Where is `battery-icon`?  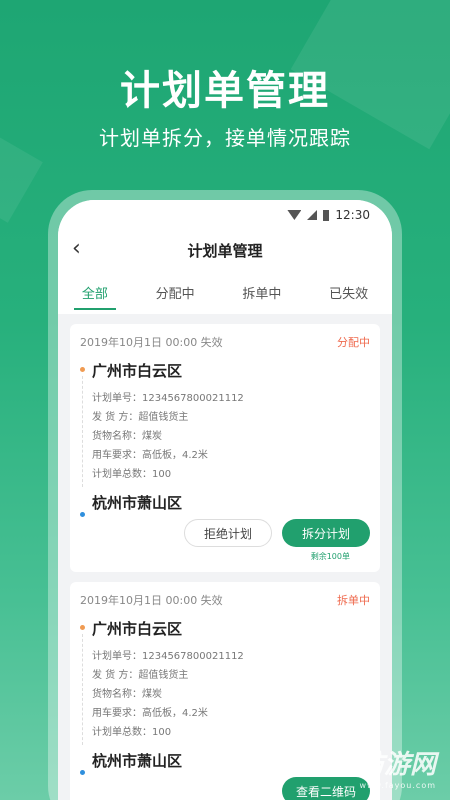
battery-icon is located at coordinates (326, 215).